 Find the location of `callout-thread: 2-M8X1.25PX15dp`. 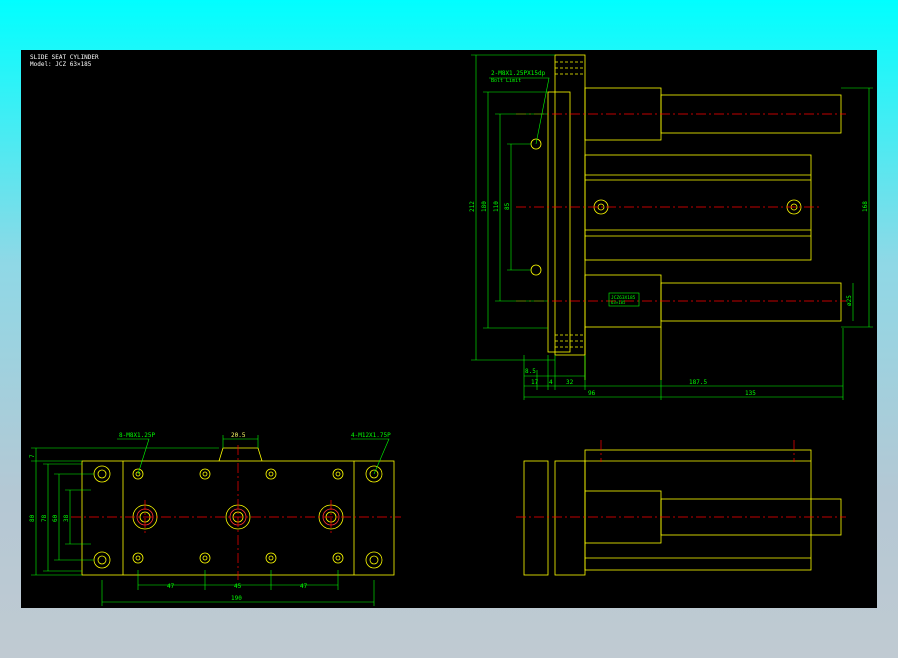

callout-thread: 2-M8X1.25PX15dp is located at coordinates (518, 73).